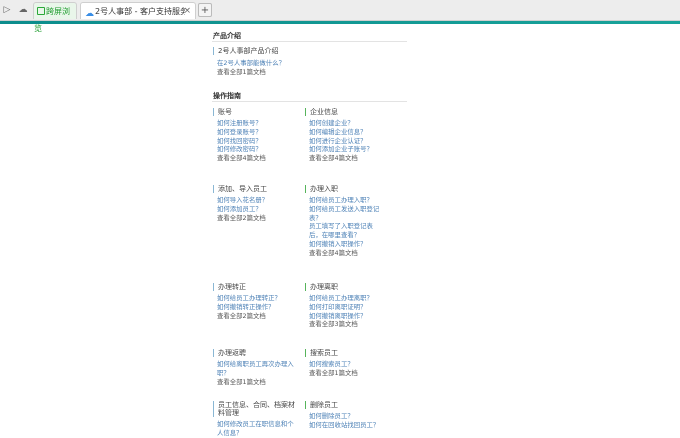 This screenshot has height=438, width=680. I want to click on category-title: 搜索员工, so click(352, 353).